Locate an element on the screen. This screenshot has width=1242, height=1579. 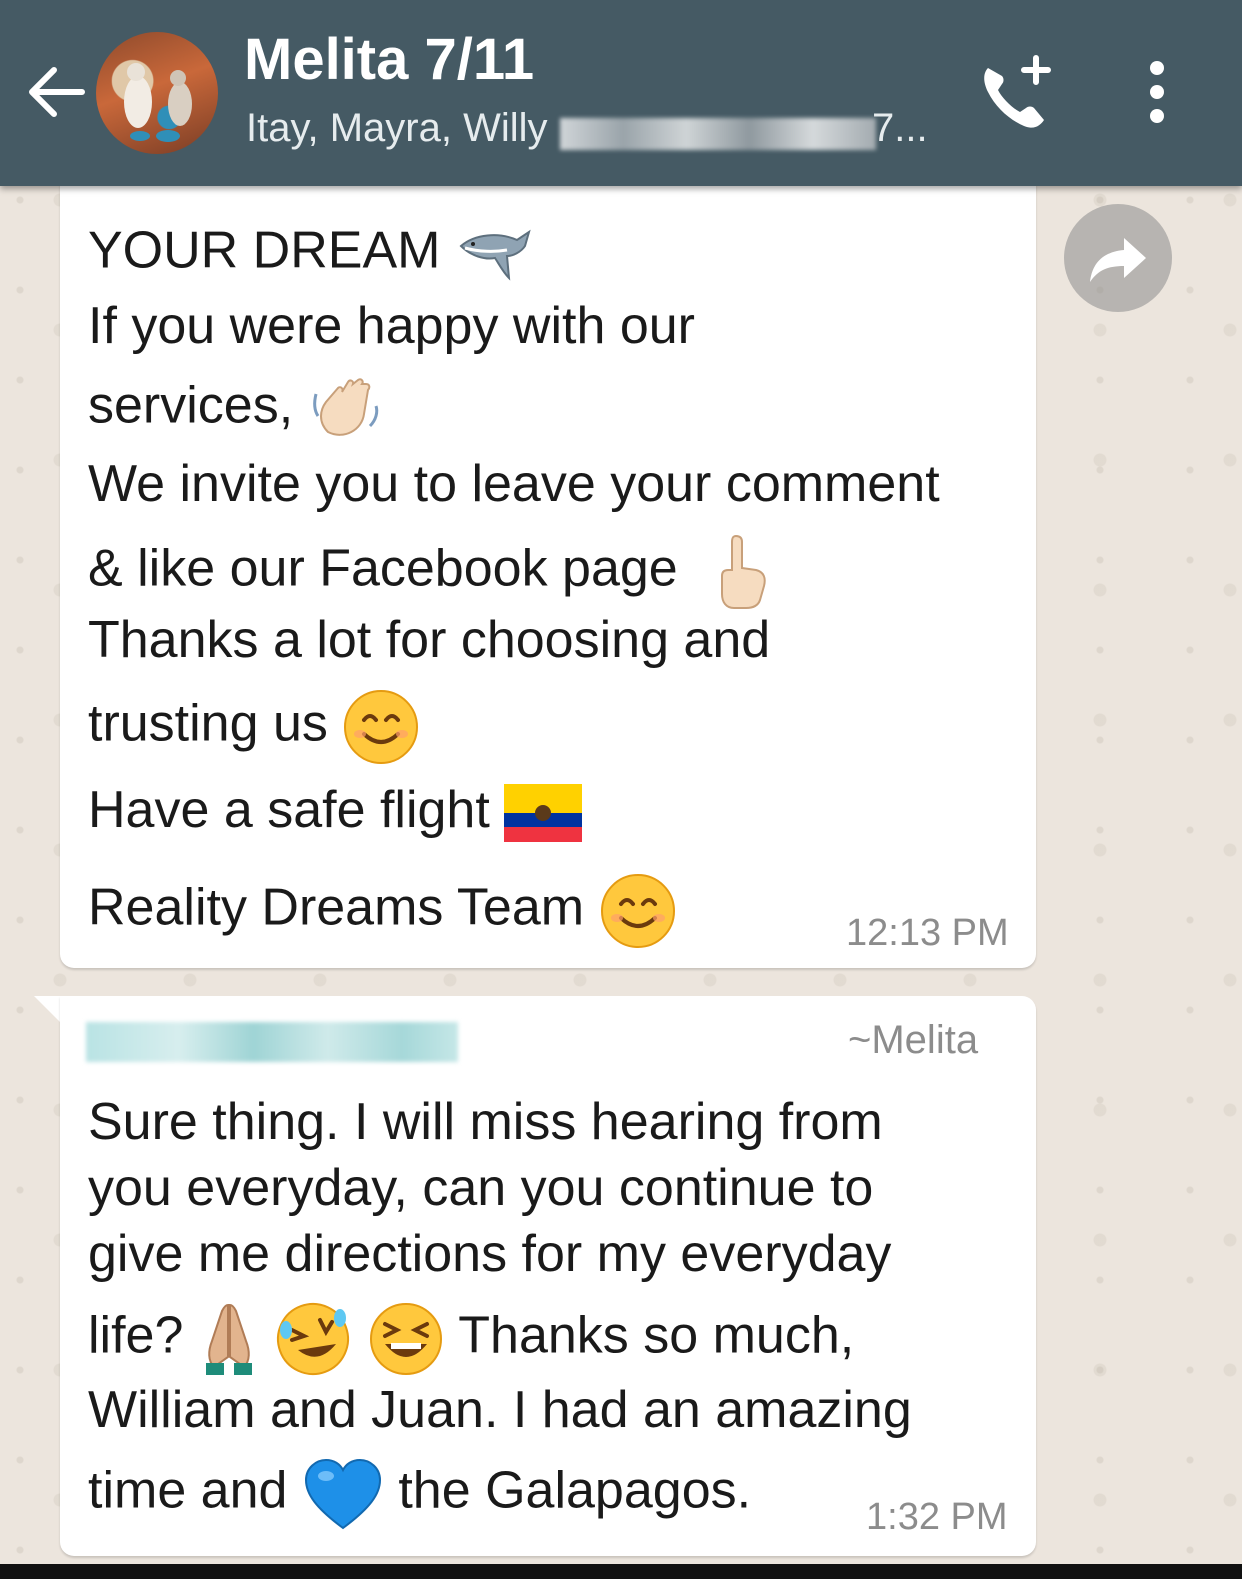
message-timestamp: 12:13 PM is located at coordinates (927, 933).